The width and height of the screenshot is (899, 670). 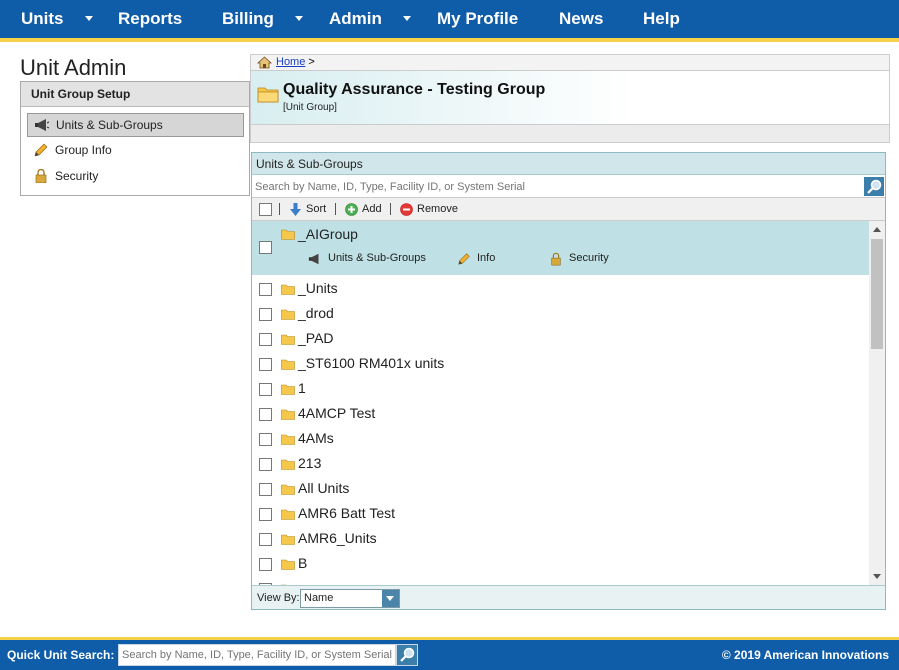 I want to click on list-item-name: _Units, so click(x=318, y=288).